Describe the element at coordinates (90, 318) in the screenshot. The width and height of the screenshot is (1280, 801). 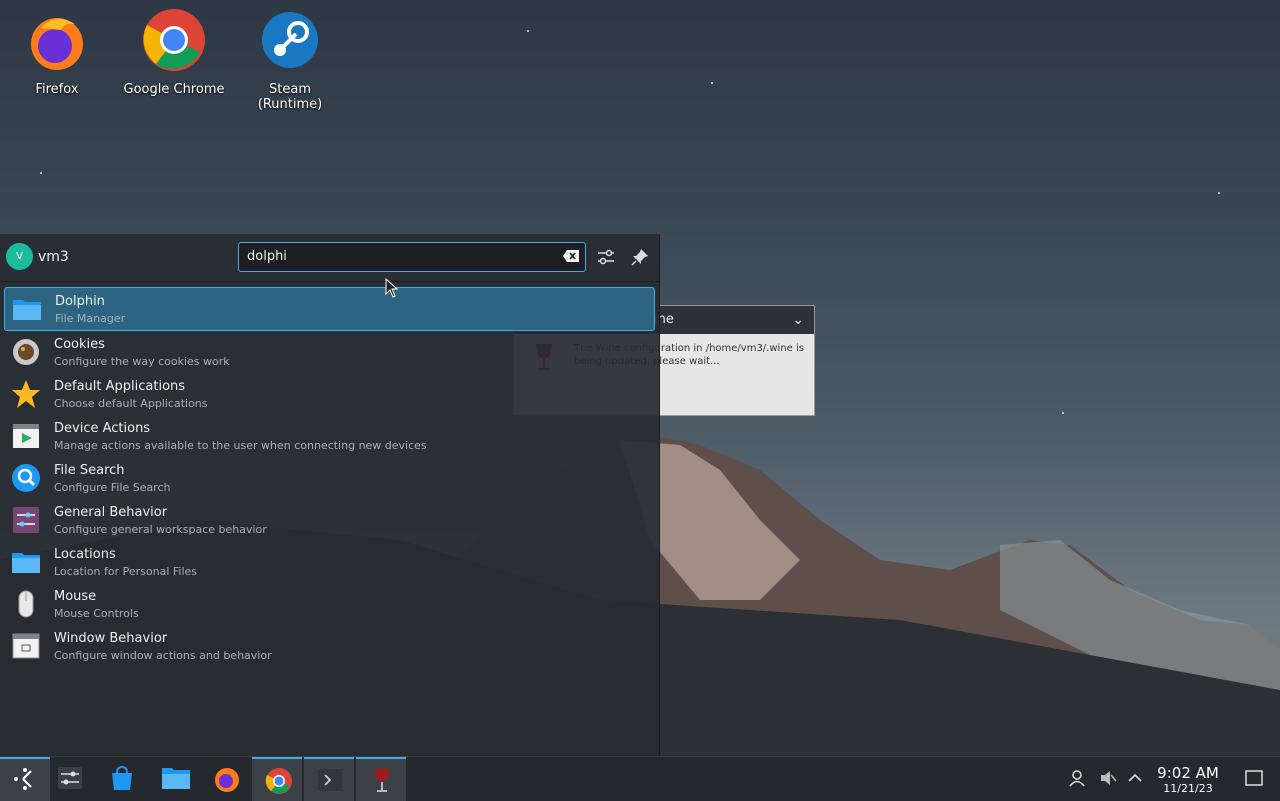
I see `item-subtitle: File Manager` at that location.